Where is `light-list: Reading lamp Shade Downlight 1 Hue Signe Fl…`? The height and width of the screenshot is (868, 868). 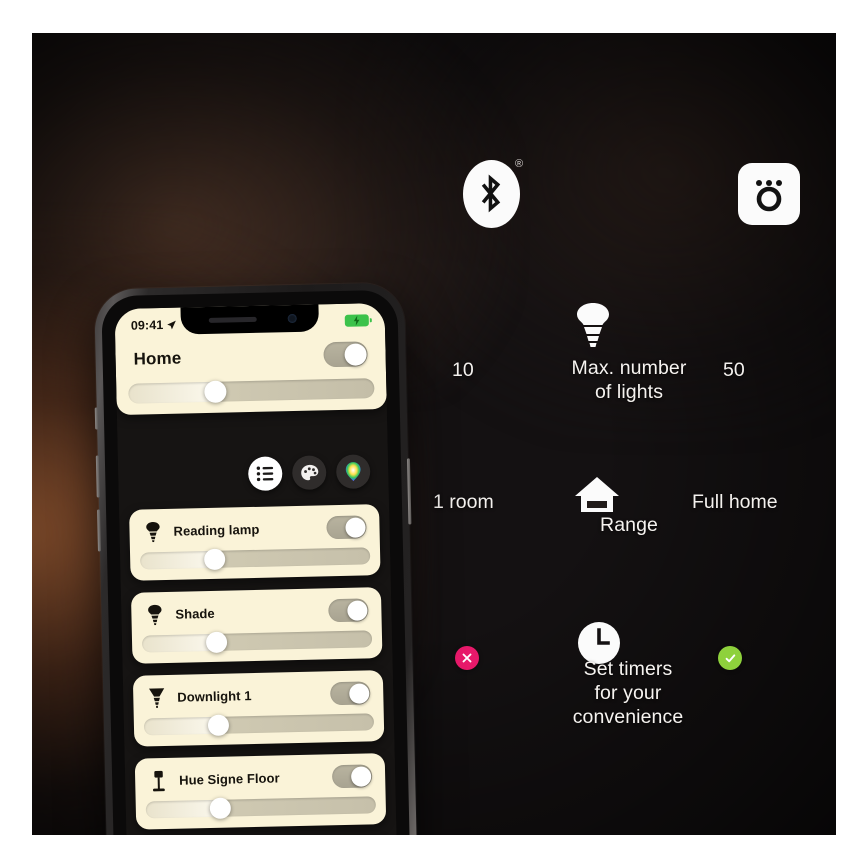 light-list: Reading lamp Shade Downlight 1 Hue Signe Fl… is located at coordinates (258, 669).